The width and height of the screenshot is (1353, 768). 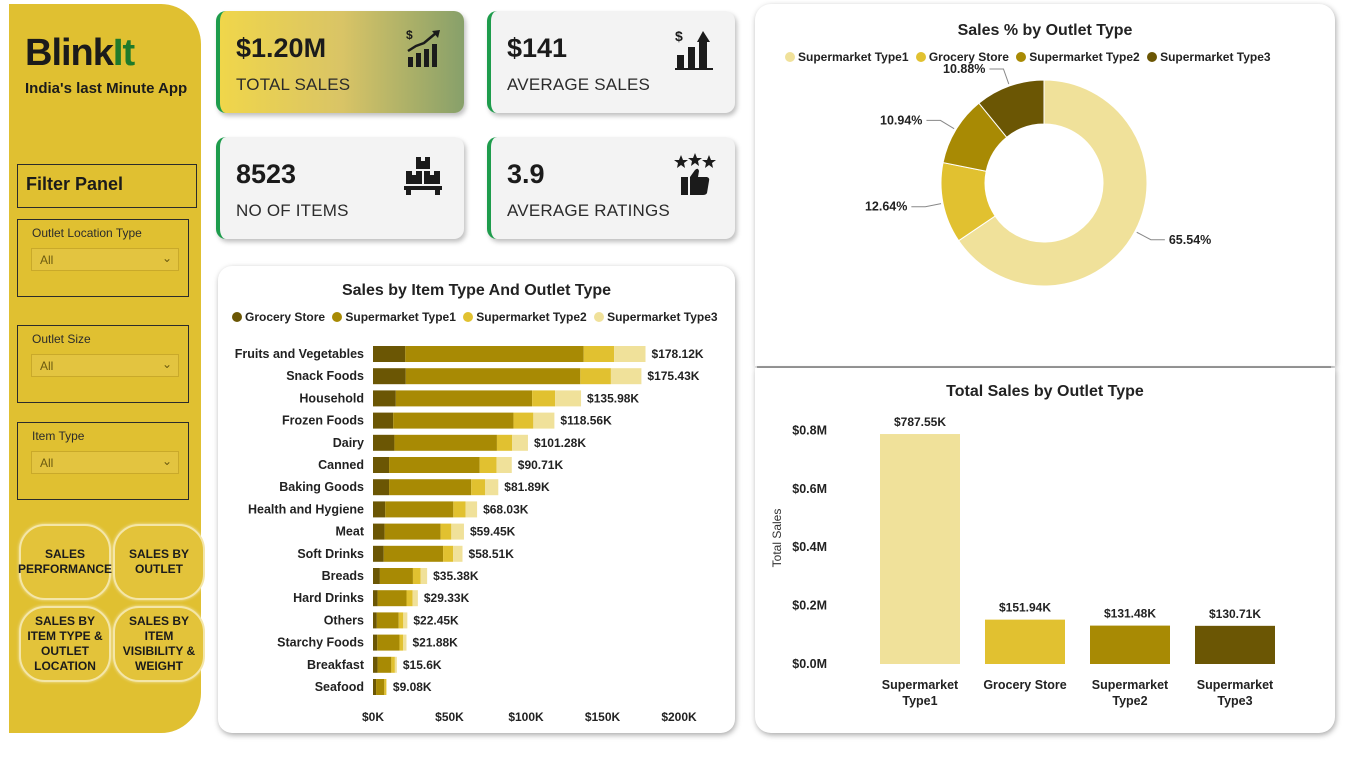 What do you see at coordinates (527, 487) in the screenshot?
I see `data-label: $81.89K` at bounding box center [527, 487].